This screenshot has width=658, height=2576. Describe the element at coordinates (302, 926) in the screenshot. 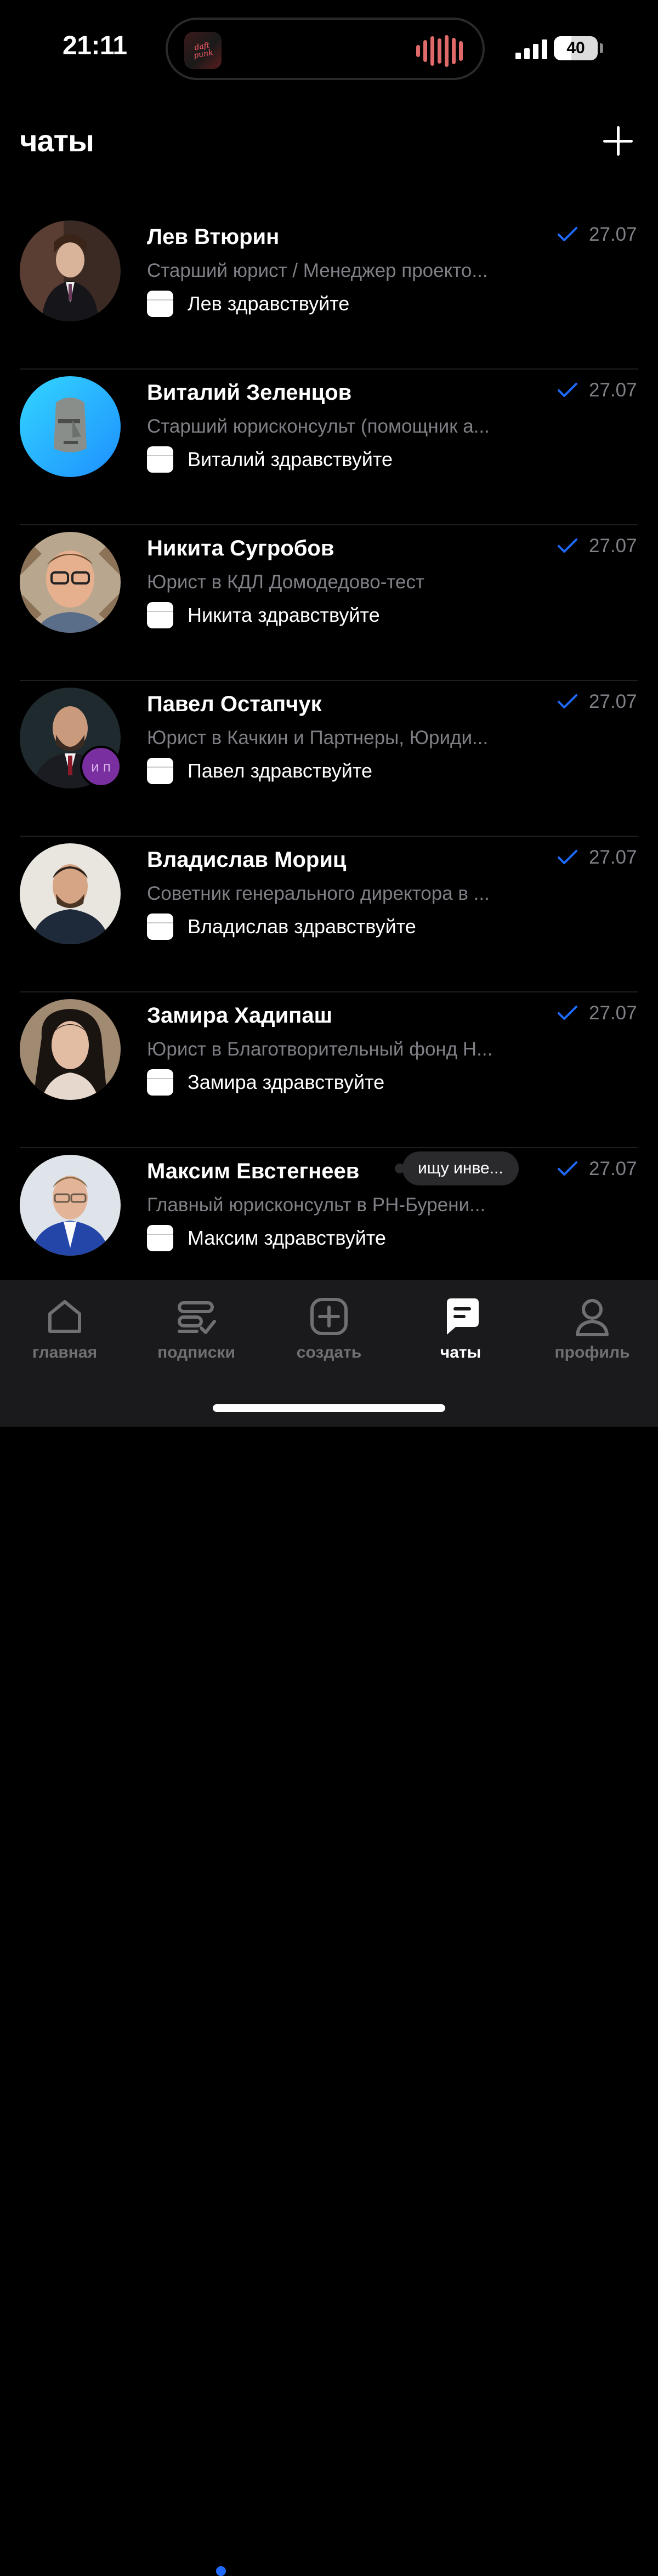

I see `last-message-text: Владислав здравствуйте` at that location.